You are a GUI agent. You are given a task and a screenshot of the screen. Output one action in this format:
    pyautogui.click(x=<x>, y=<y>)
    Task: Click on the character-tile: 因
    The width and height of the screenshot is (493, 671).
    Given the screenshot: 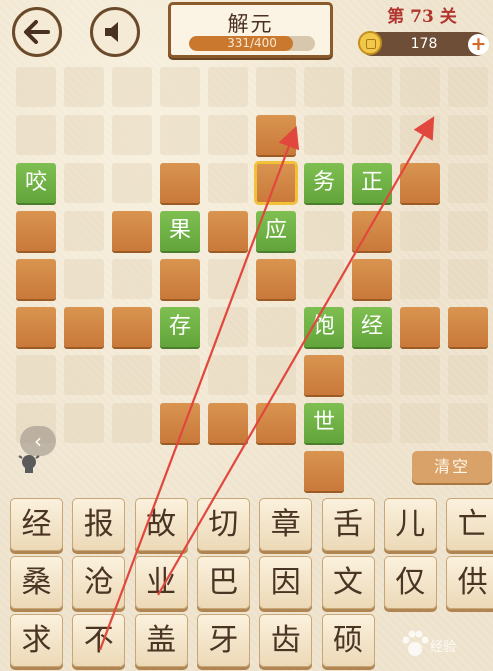 What is the action you would take?
    pyautogui.click(x=286, y=582)
    